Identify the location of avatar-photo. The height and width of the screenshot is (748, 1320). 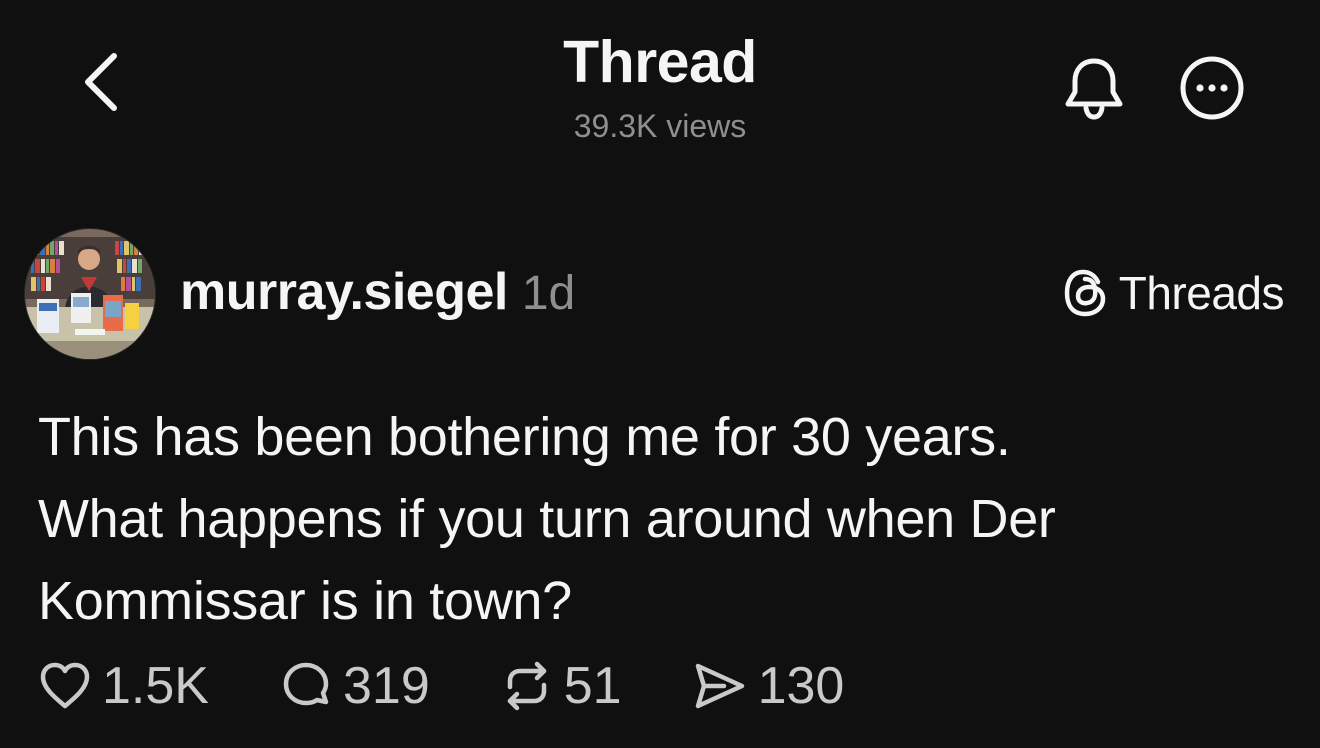
(90, 294).